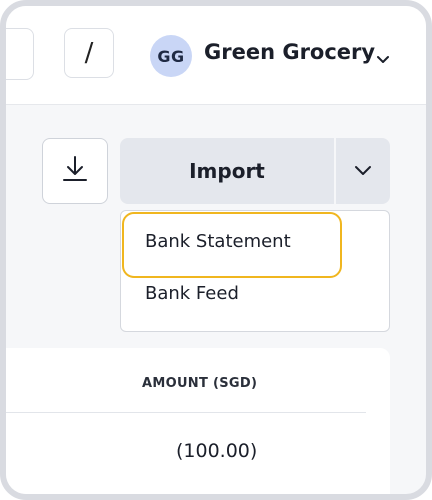 This screenshot has height=500, width=432. What do you see at coordinates (255, 241) in the screenshot?
I see `menu-item-bank-statement: Bank Statement` at bounding box center [255, 241].